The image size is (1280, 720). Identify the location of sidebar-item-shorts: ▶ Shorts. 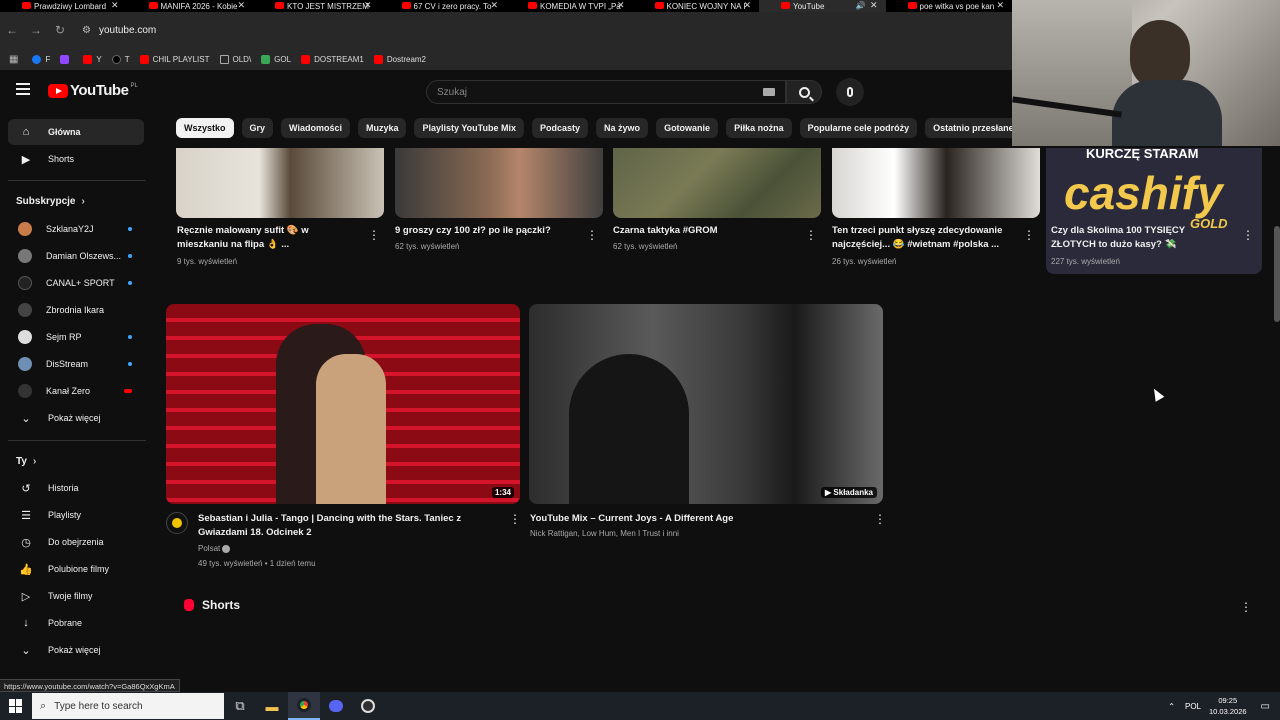
(76, 159).